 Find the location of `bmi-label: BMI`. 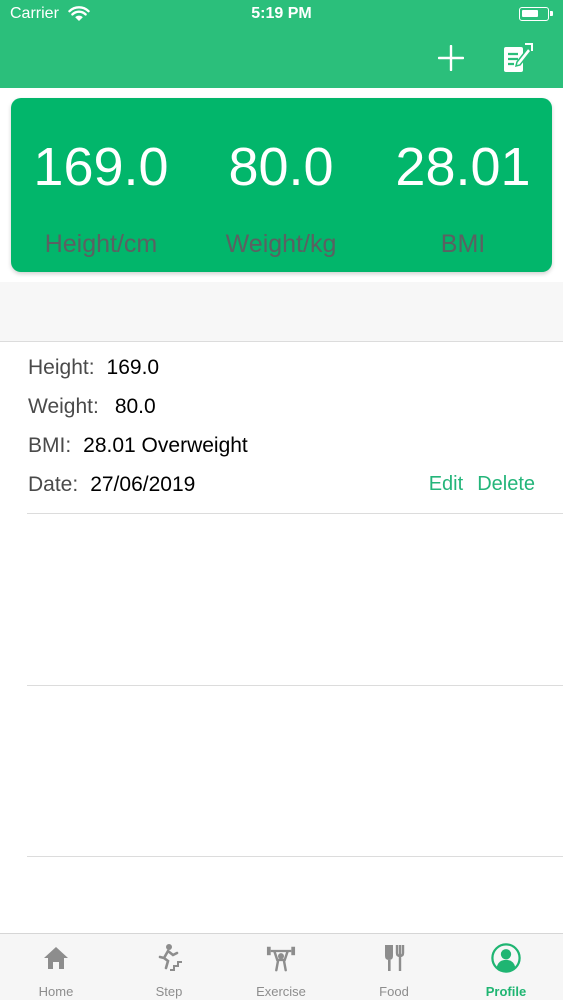

bmi-label: BMI is located at coordinates (463, 244).